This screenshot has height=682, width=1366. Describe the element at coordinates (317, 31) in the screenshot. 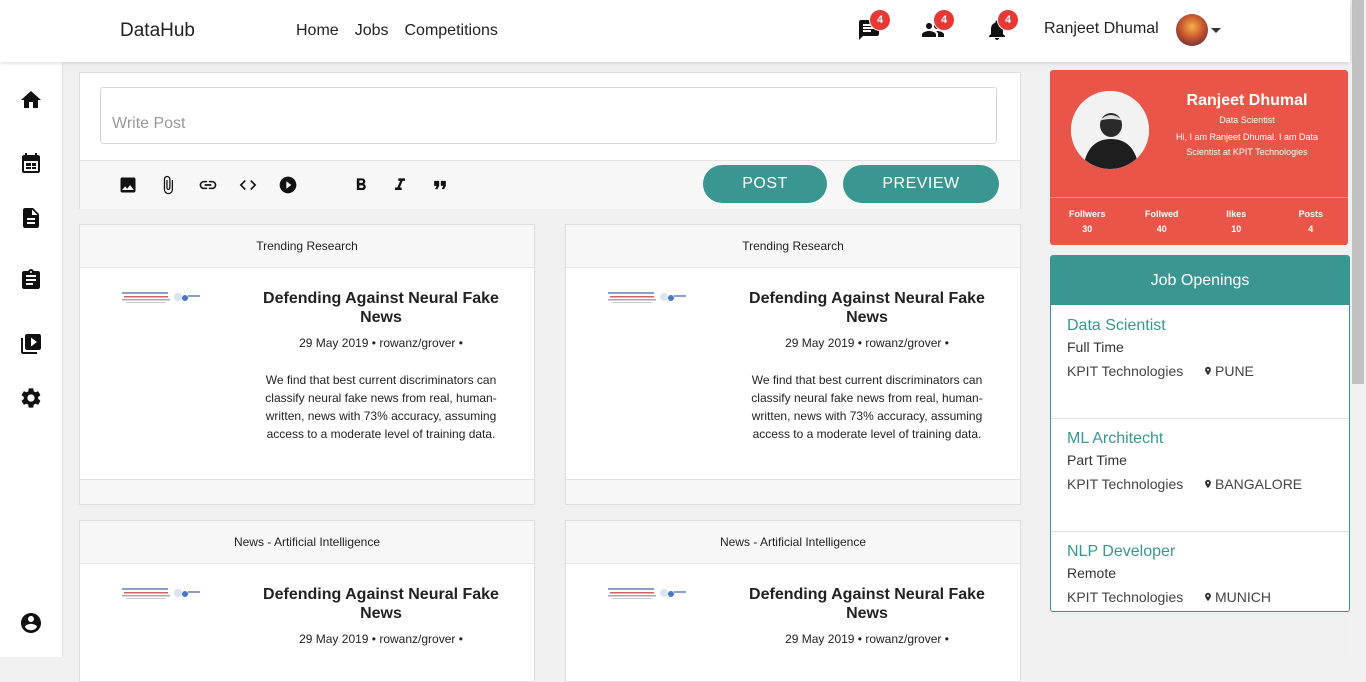

I see `nav-home: Home` at that location.